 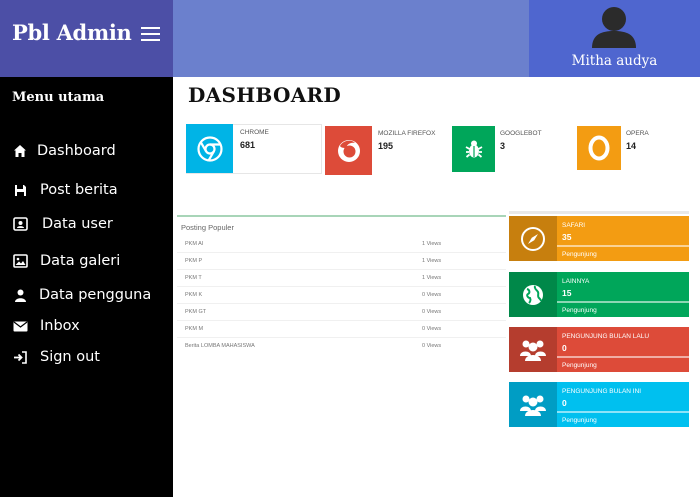 What do you see at coordinates (567, 237) in the screenshot?
I see `info-box-value: 35` at bounding box center [567, 237].